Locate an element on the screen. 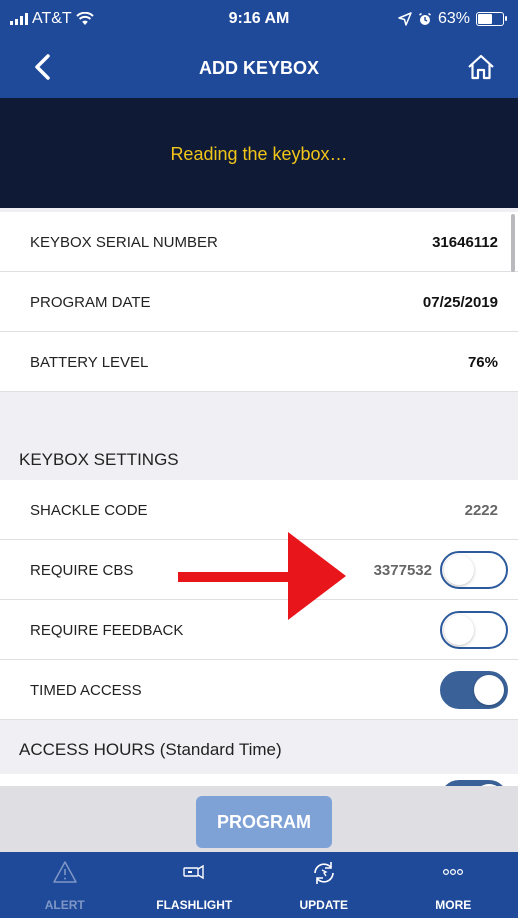 This screenshot has width=518, height=918. setting-label: REQUIRE CBS is located at coordinates (82, 570).